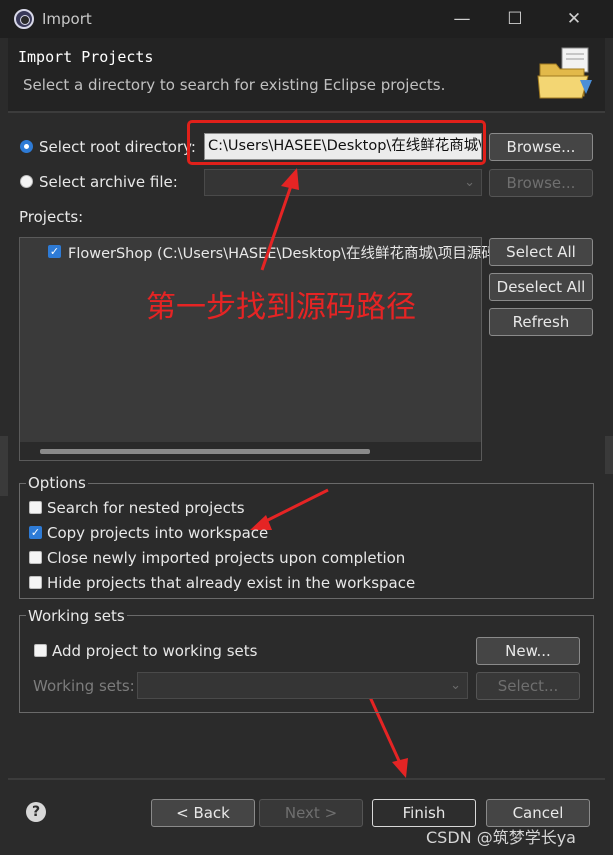  I want to click on deselect-all-button: Deselect All, so click(541, 287).